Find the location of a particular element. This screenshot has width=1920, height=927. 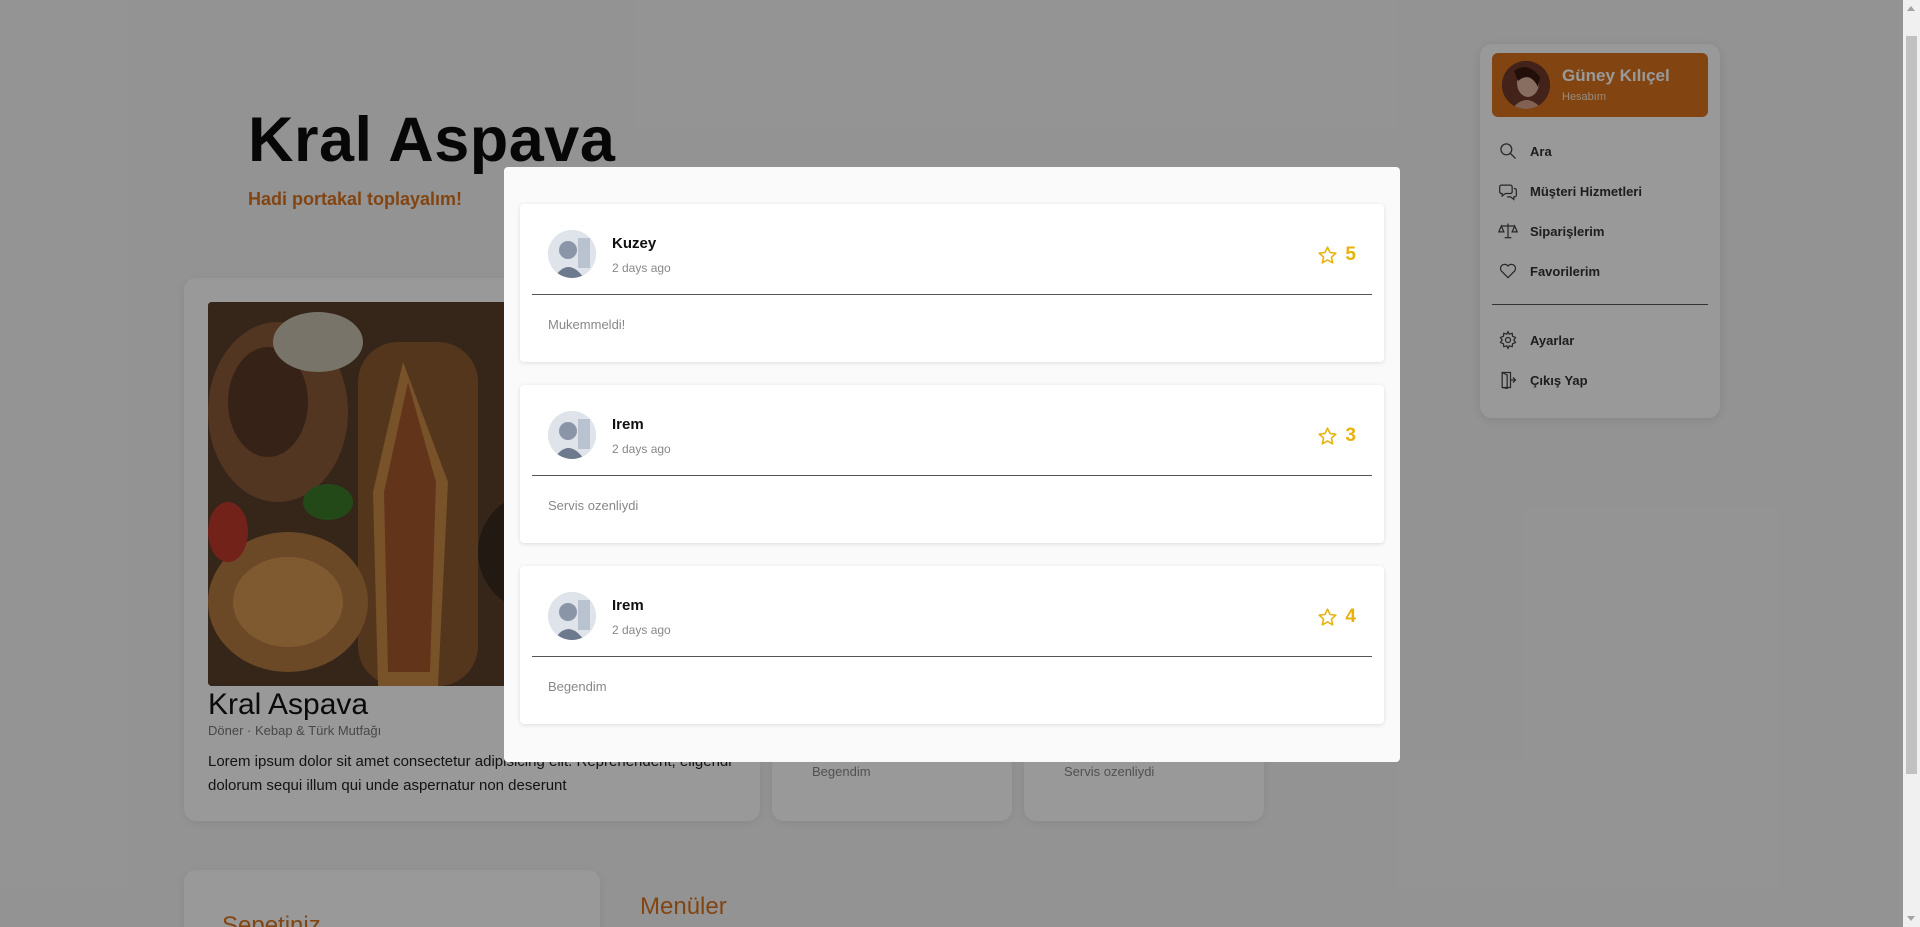

review-card: Irem 2 days ago 4 Begendim is located at coordinates (952, 645).